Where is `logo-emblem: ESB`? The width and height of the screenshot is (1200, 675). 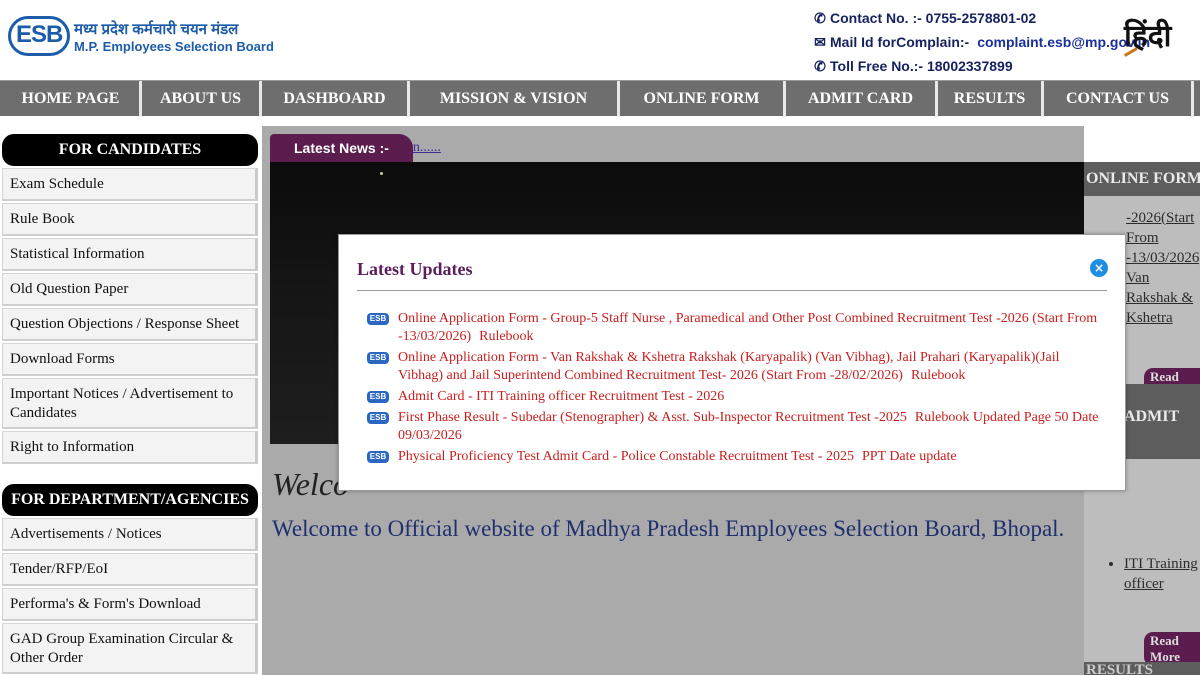
logo-emblem: ESB is located at coordinates (39, 36).